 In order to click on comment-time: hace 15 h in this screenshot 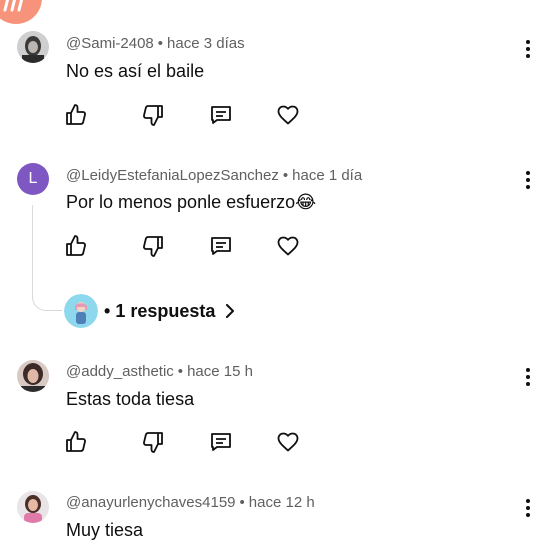, I will do `click(220, 371)`.